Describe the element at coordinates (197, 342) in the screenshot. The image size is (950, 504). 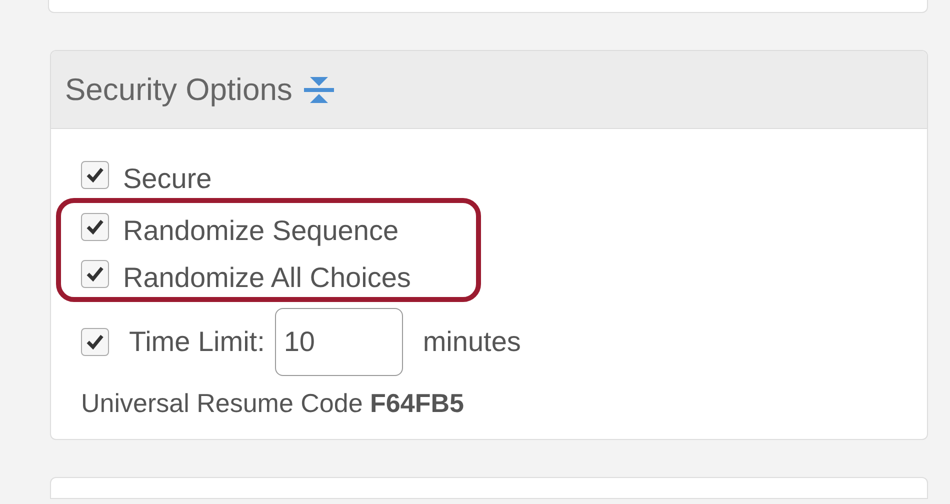
I see `time-limit-label: Time Limit:` at that location.